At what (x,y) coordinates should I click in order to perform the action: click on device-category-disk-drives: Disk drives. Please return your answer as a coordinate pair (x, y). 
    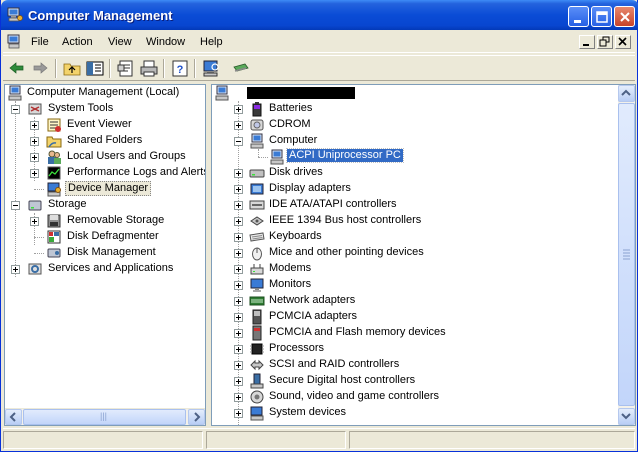
    Looking at the image, I should click on (414, 173).